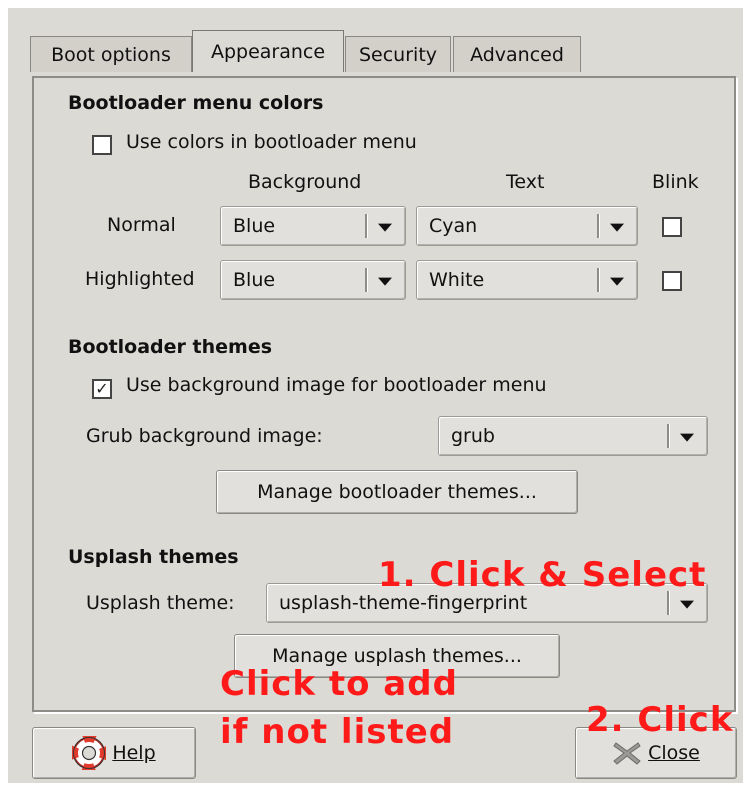  I want to click on highlighted-text-combo: White, so click(527, 280).